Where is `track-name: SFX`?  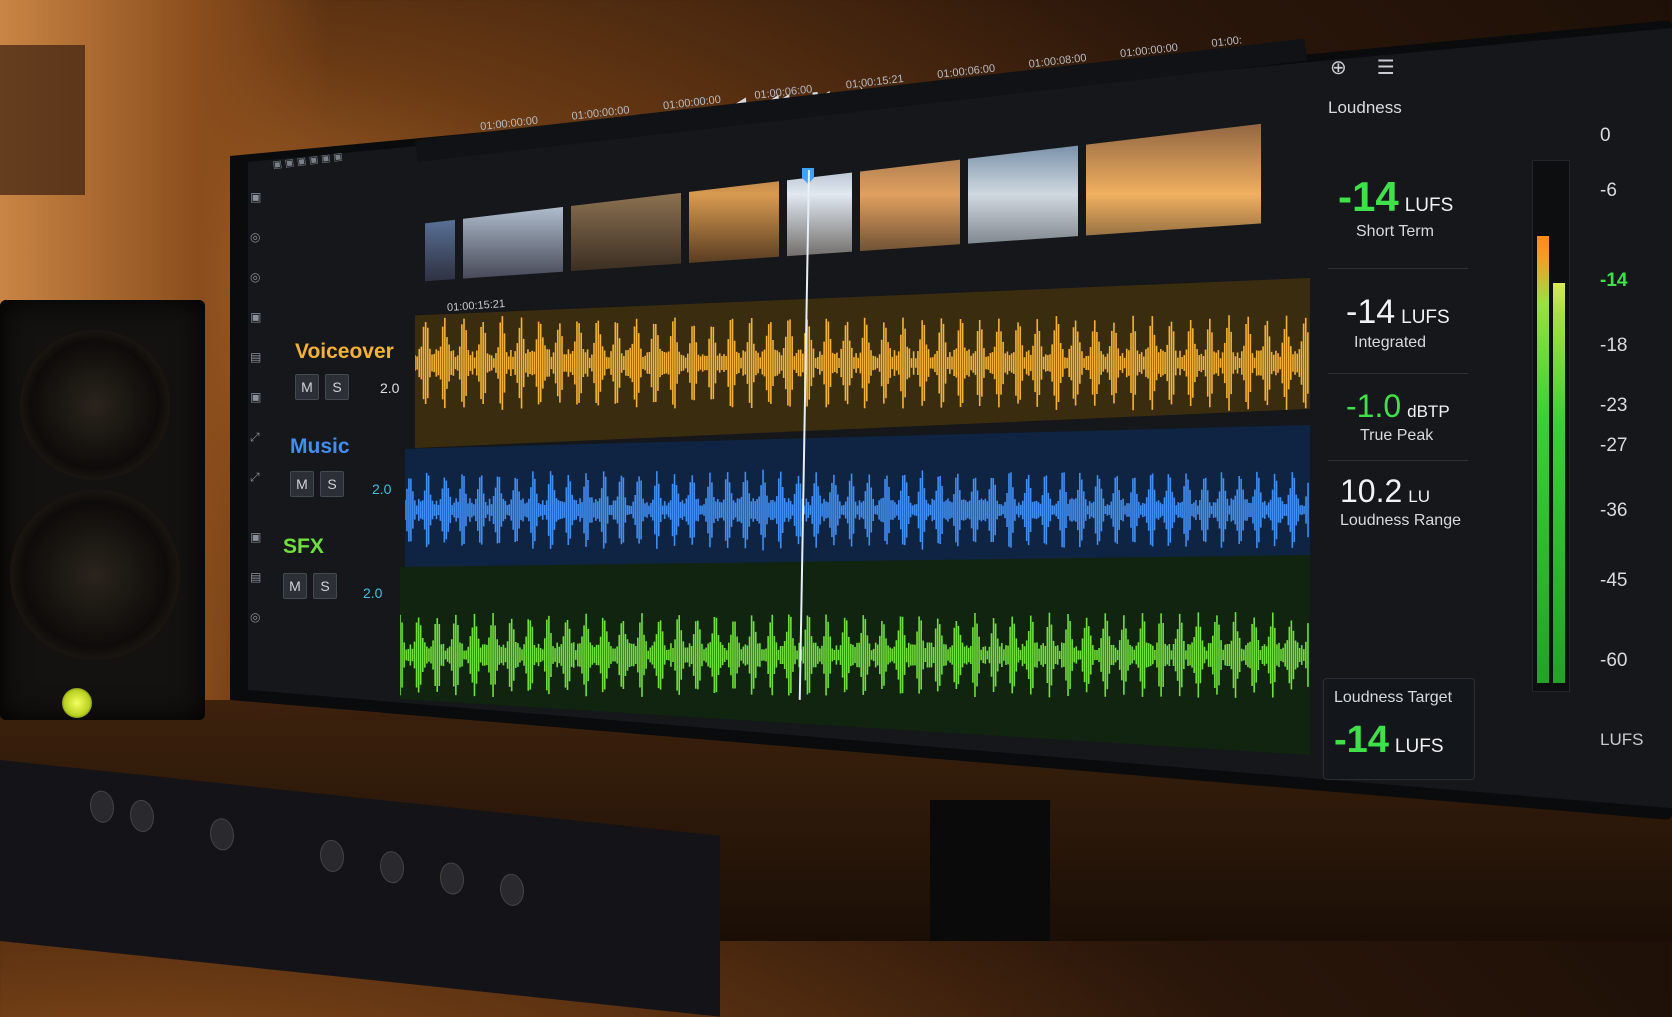 track-name: SFX is located at coordinates (303, 546).